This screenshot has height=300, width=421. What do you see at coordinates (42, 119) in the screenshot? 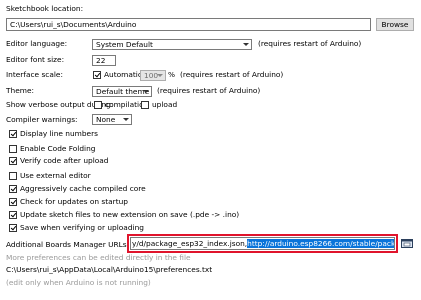
I see `compiler-warnings-label: Compiler warnings:` at bounding box center [42, 119].